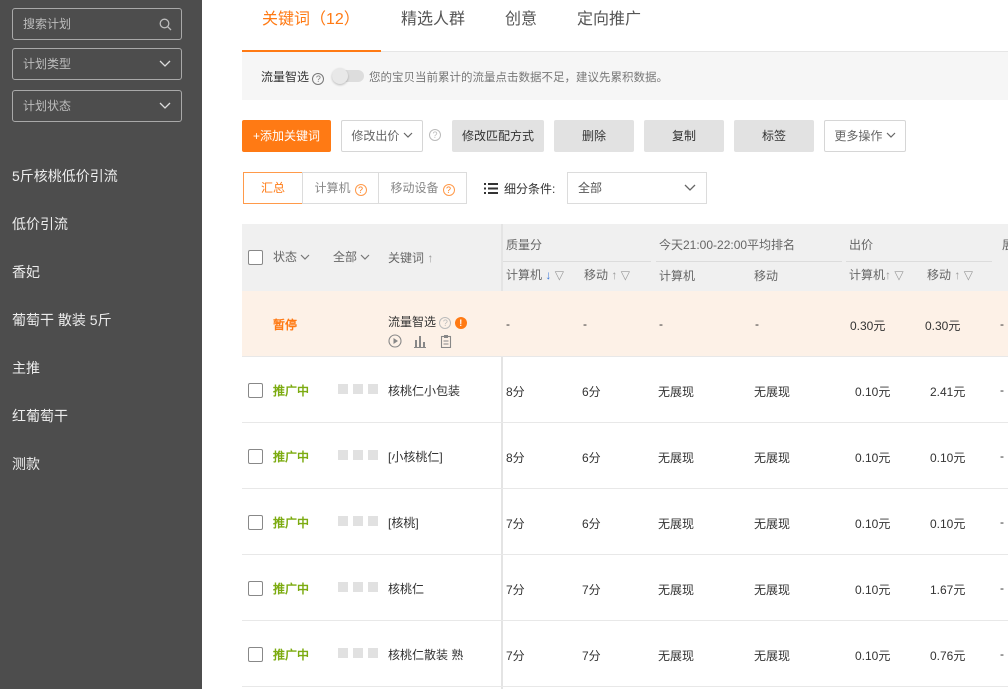 This screenshot has height=689, width=1008. Describe the element at coordinates (591, 392) in the screenshot. I see `quality-mobile-cell: 6分` at that location.